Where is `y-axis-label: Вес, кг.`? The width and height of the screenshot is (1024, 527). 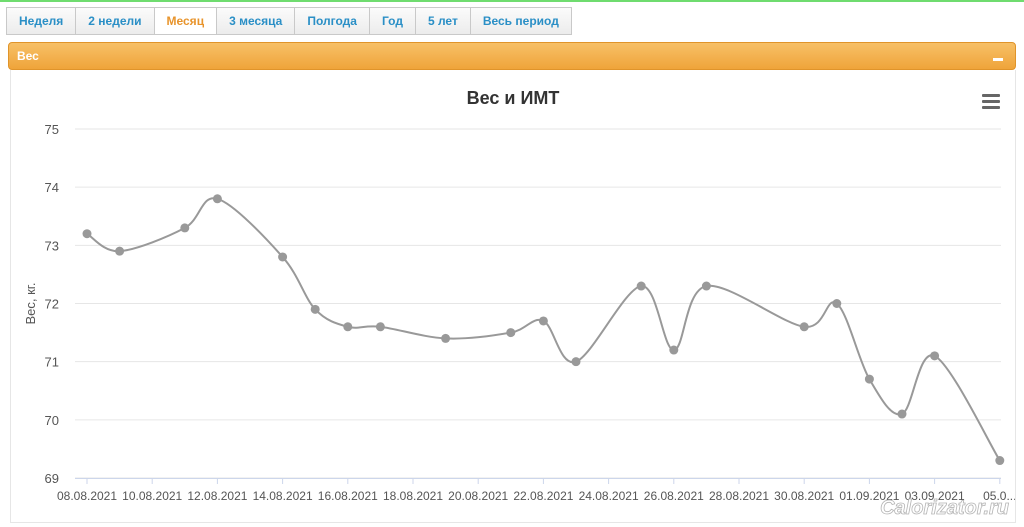 y-axis-label: Вес, кг. is located at coordinates (30, 303).